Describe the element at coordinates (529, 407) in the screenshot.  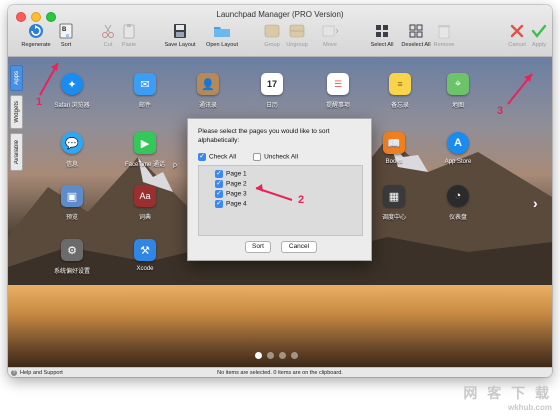
I see `watermark-line-2: wkhub.com` at that location.